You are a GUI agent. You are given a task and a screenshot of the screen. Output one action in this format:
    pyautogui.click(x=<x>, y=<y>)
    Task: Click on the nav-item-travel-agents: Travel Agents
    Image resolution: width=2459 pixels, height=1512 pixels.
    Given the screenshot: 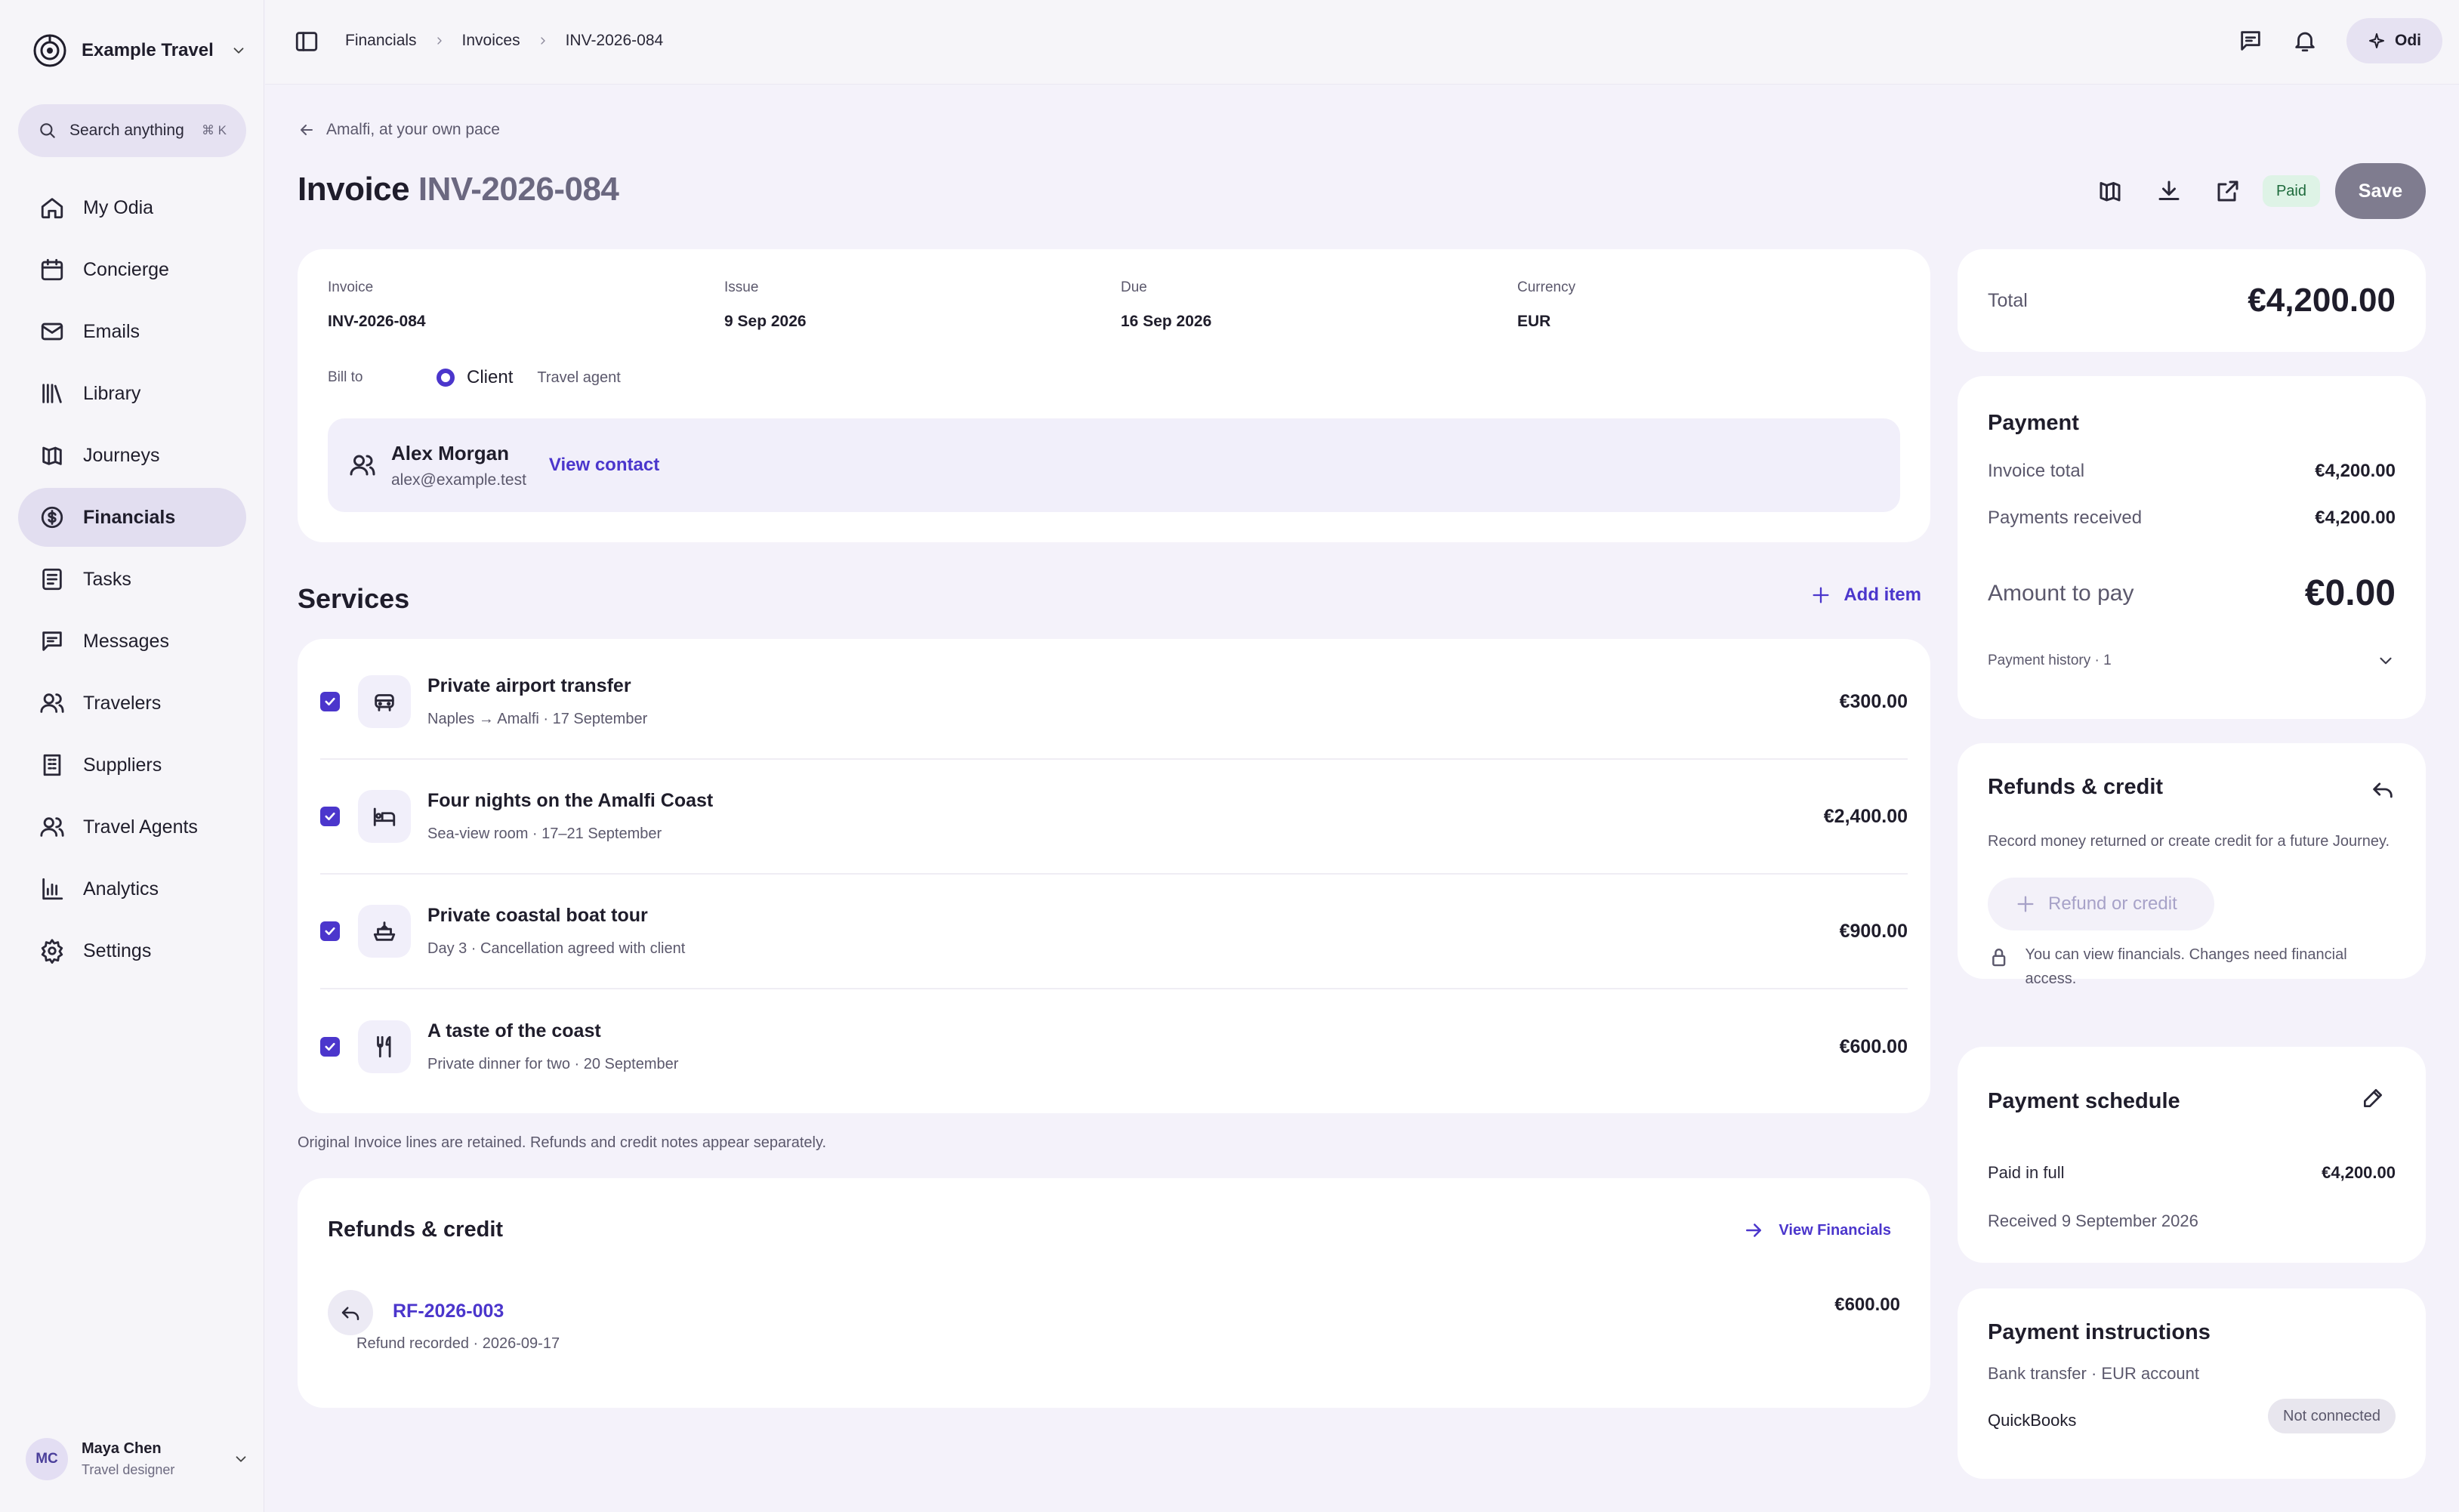 What is the action you would take?
    pyautogui.click(x=132, y=827)
    